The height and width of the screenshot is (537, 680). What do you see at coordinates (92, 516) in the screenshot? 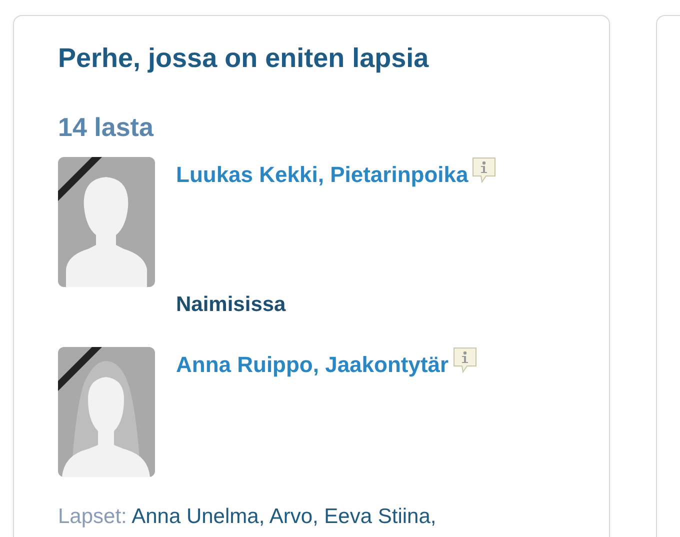
I see `children-label: Lapset:` at bounding box center [92, 516].